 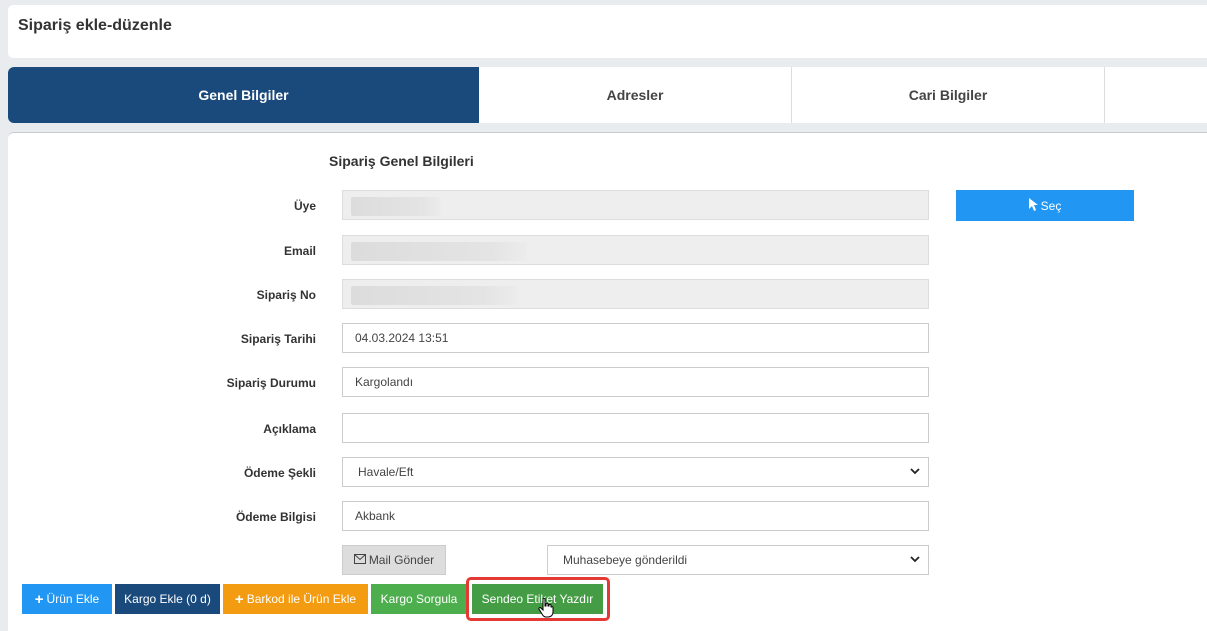 I want to click on siparis-tarihi-field: 04.03.2024 13:51, so click(x=635, y=338).